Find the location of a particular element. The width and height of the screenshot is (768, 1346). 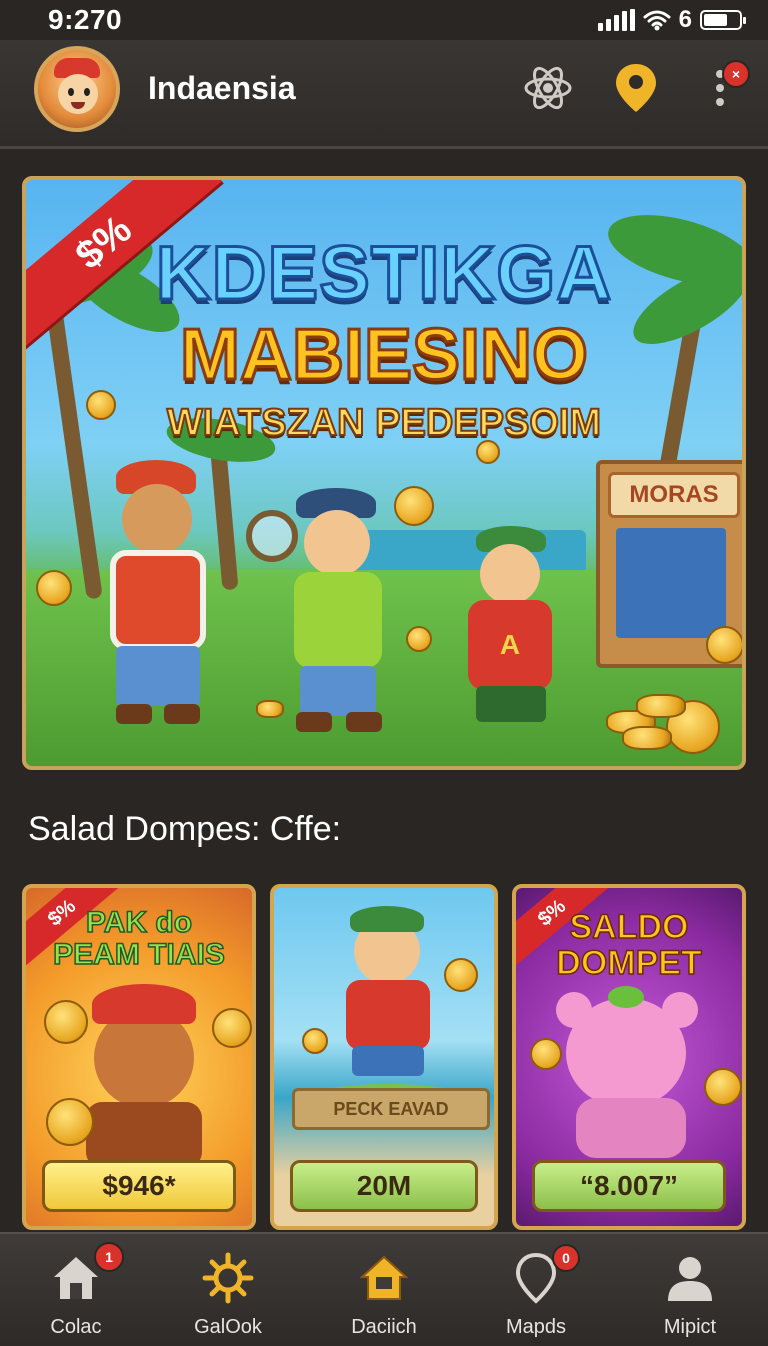

menu-badge: × is located at coordinates (736, 74).